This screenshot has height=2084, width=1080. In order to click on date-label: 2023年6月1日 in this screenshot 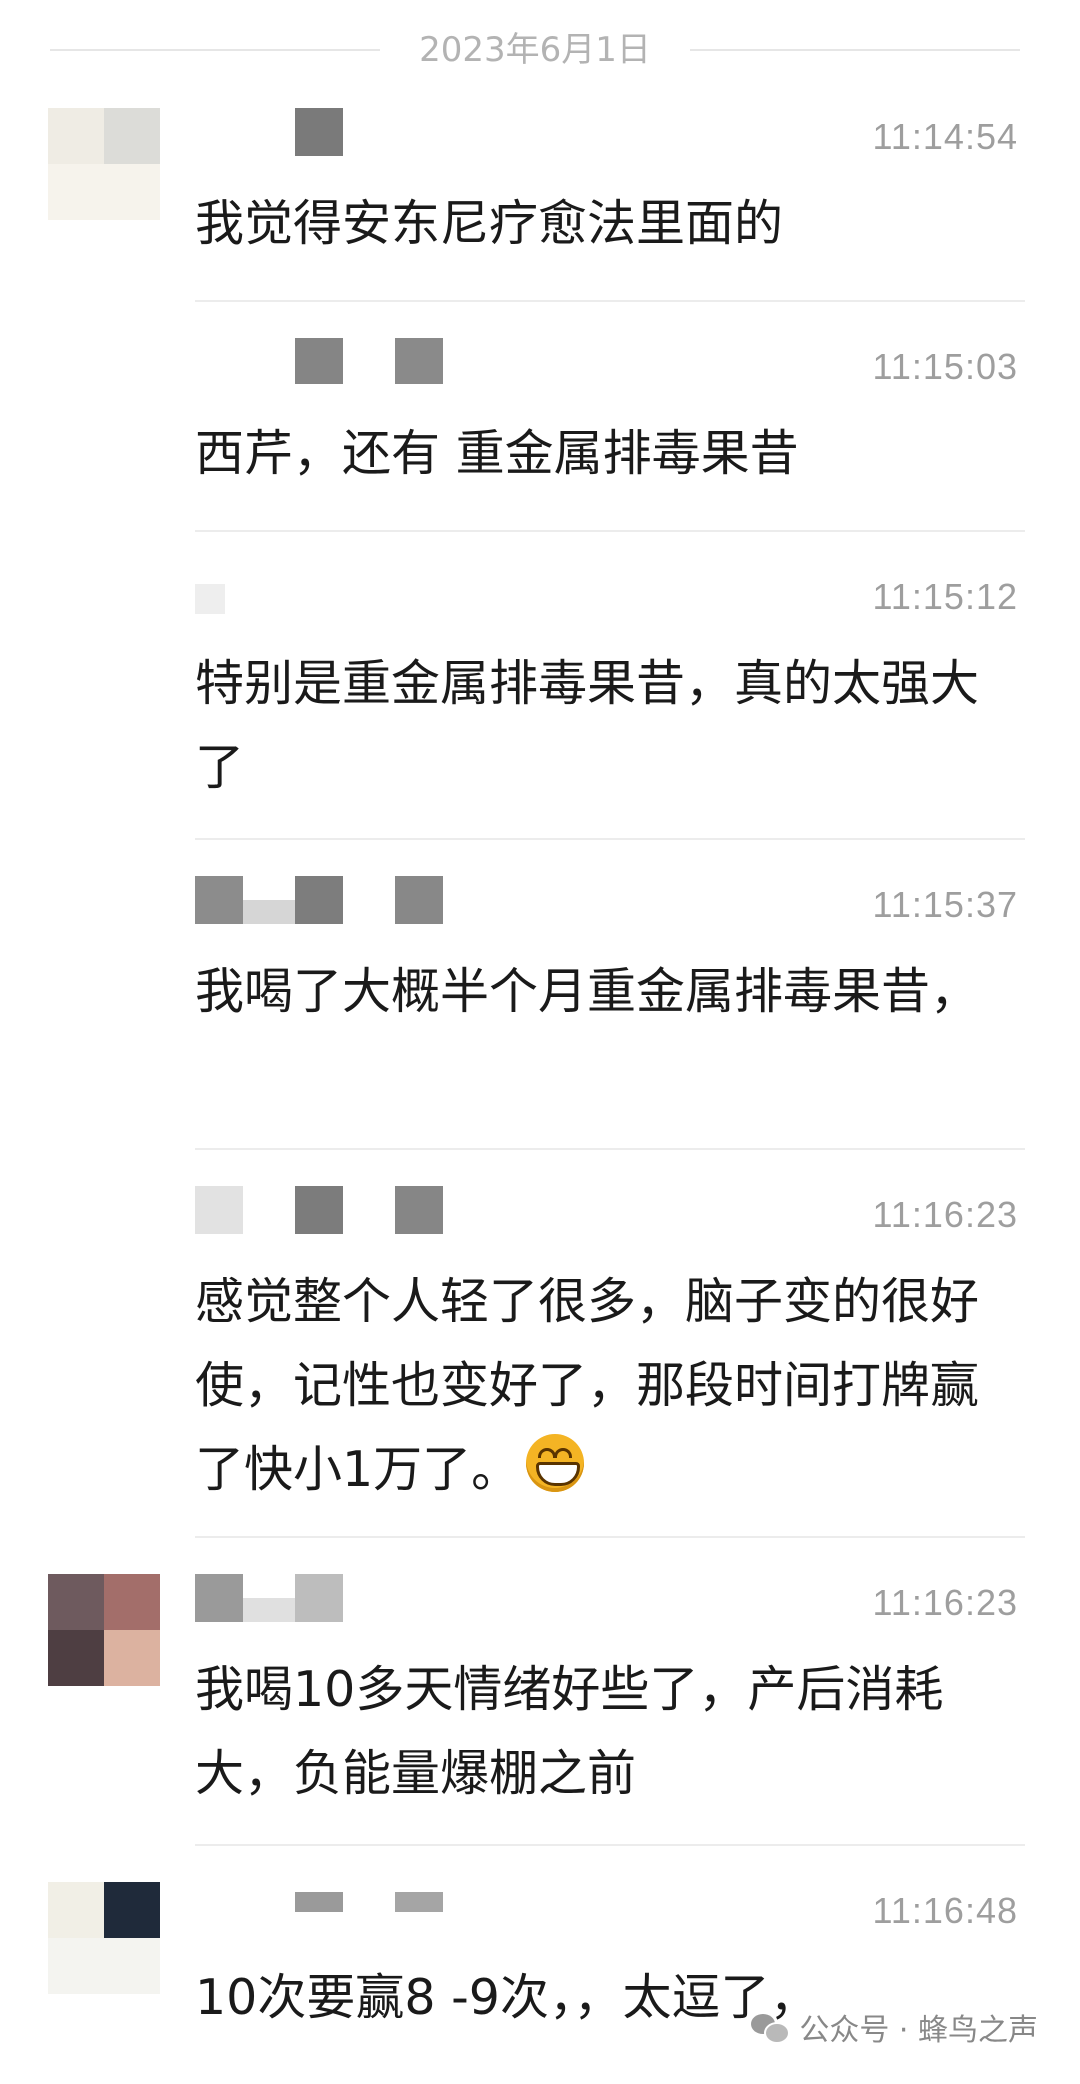, I will do `click(535, 50)`.